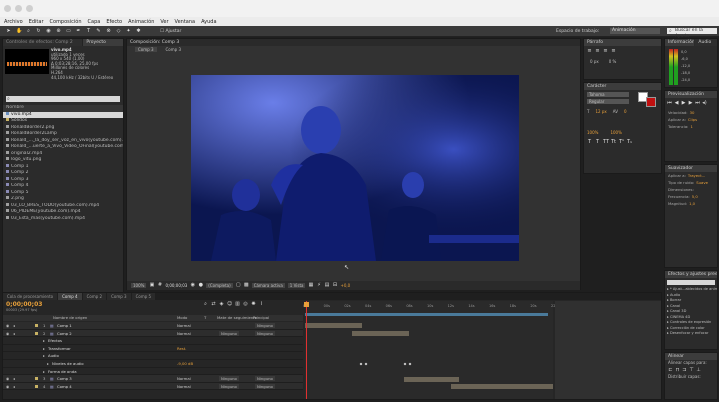  I want to click on small-caps-icon: Tt, so click(613, 142).